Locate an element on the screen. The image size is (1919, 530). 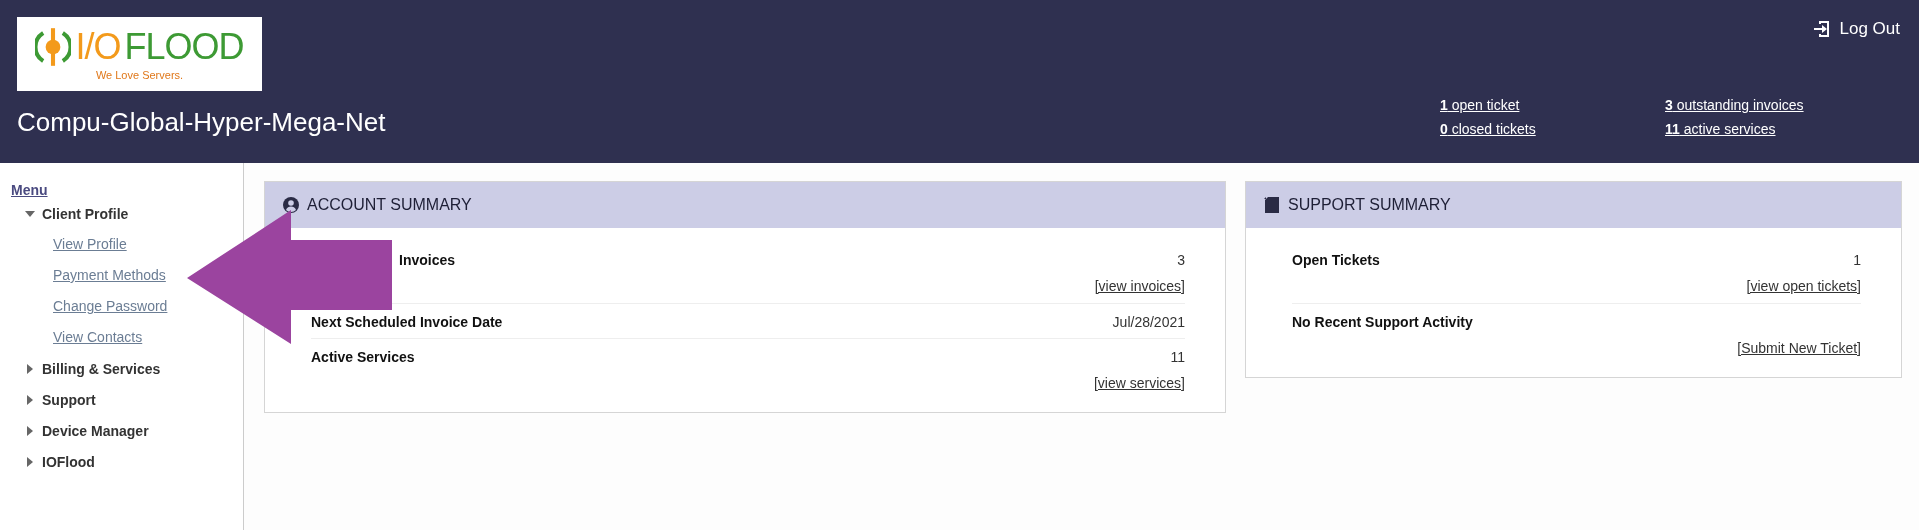
panel-title: ACCOUNT SUMMARY is located at coordinates (389, 205).